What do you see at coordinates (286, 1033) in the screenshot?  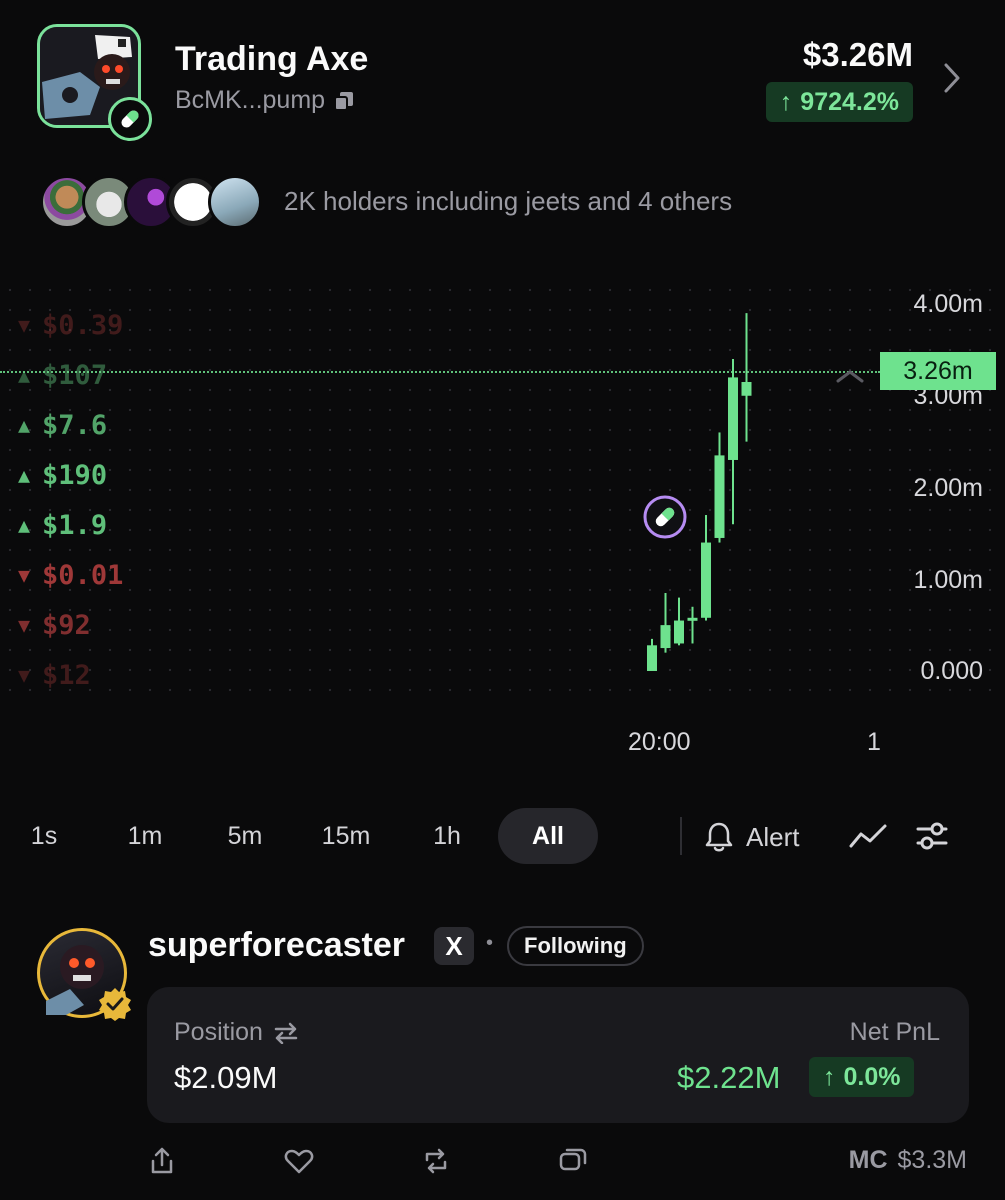 I see `swap-arrows-icon` at bounding box center [286, 1033].